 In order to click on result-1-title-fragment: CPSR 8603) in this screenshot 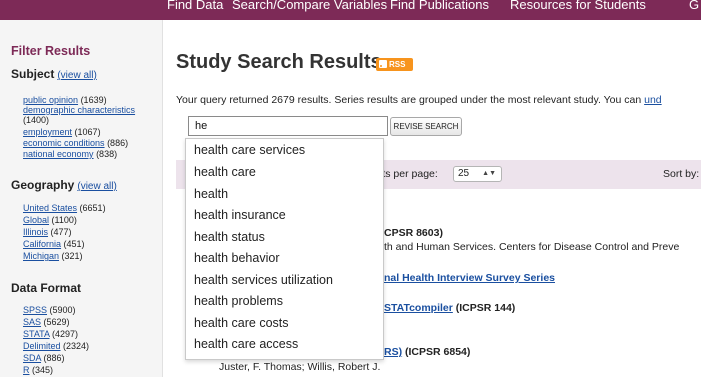, I will do `click(413, 233)`.